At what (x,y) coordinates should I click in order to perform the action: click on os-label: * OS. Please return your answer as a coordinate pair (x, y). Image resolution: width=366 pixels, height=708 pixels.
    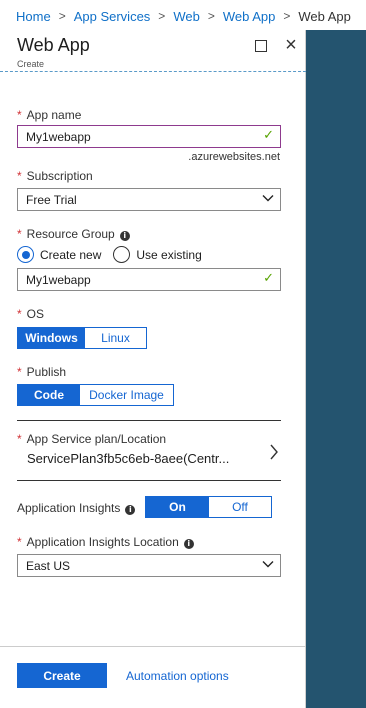
    Looking at the image, I should click on (30, 314).